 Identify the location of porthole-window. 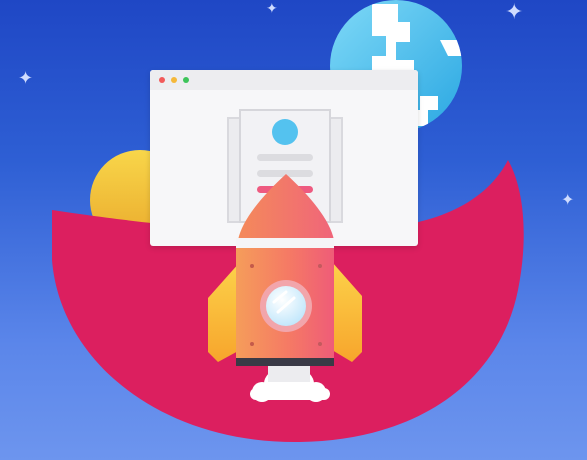
(286, 306).